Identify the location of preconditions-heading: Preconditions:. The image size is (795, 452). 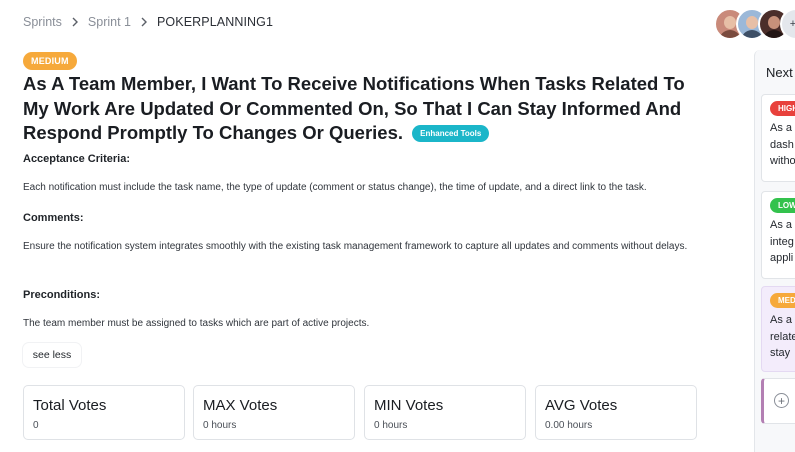
(62, 295).